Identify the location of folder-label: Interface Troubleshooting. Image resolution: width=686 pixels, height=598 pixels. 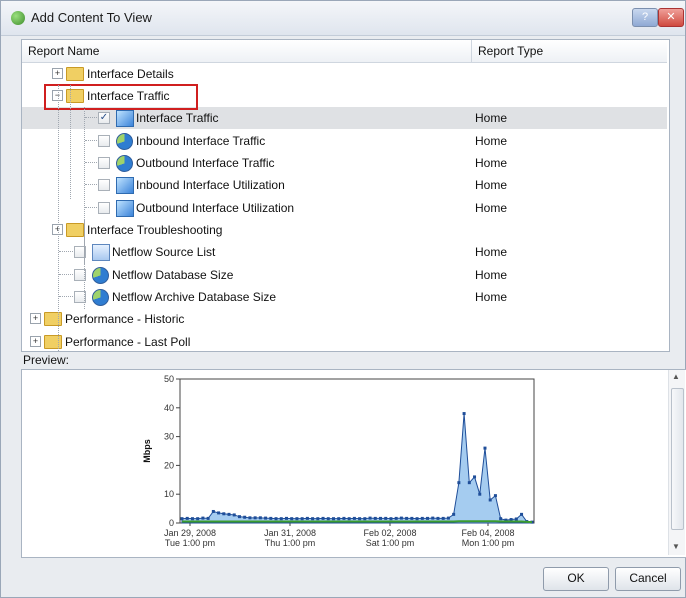
(155, 230).